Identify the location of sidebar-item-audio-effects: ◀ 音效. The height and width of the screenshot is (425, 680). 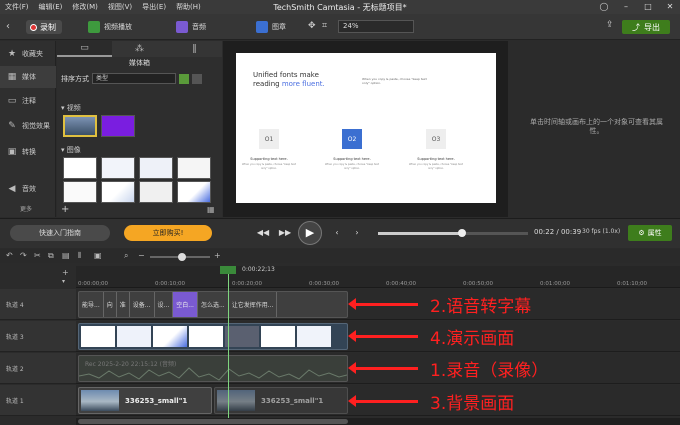
(28, 189).